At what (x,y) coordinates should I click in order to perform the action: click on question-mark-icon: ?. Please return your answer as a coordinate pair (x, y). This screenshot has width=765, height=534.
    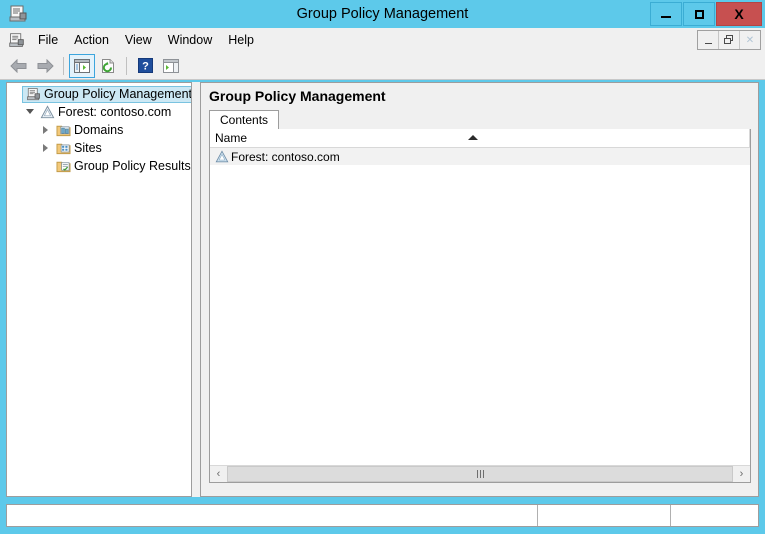
    Looking at the image, I should click on (145, 65).